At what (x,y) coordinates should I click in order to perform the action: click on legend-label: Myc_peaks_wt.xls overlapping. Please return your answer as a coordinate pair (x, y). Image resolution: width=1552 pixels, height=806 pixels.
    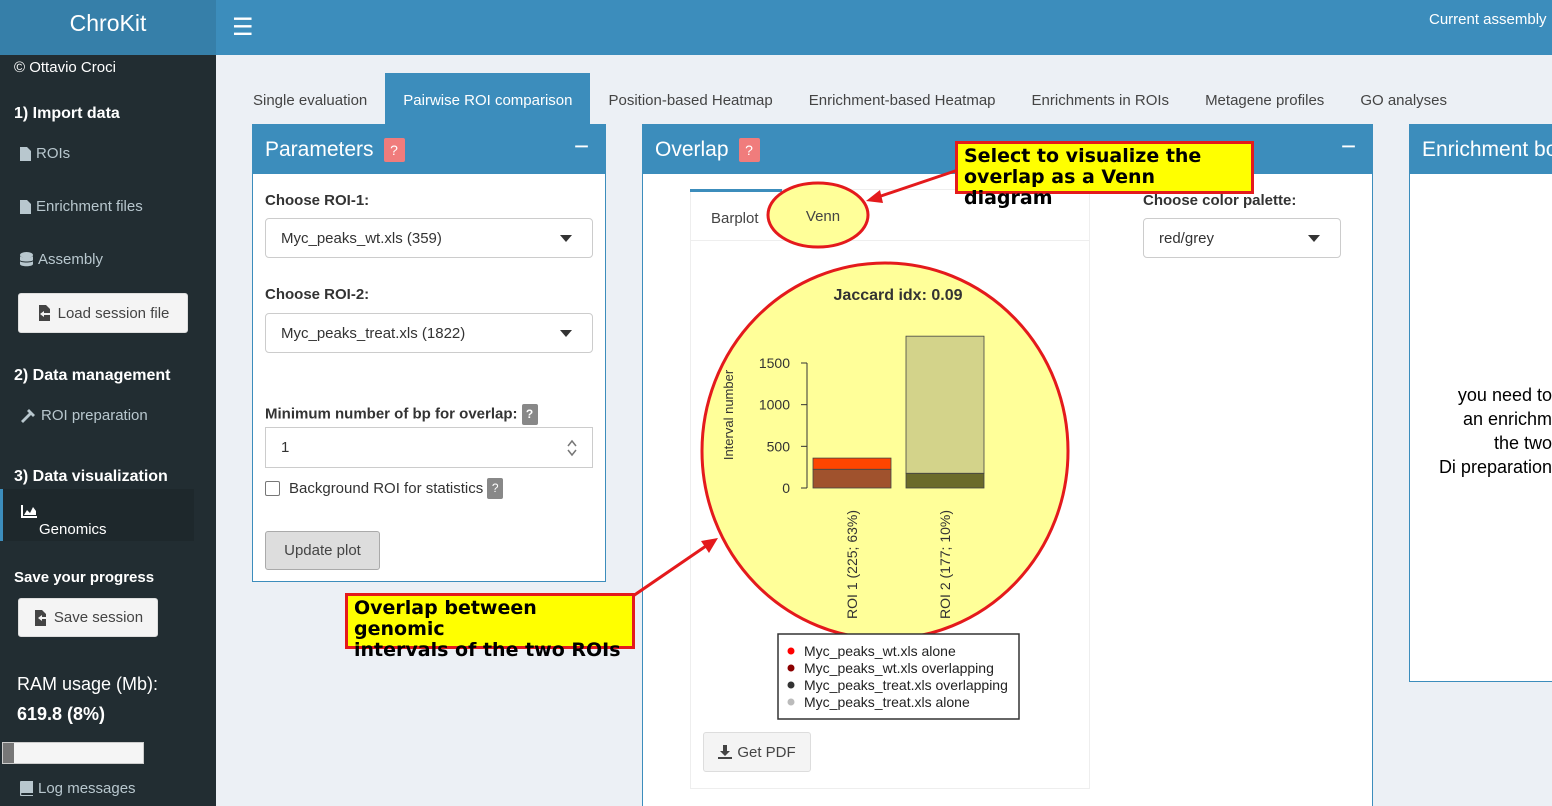
    Looking at the image, I should click on (899, 668).